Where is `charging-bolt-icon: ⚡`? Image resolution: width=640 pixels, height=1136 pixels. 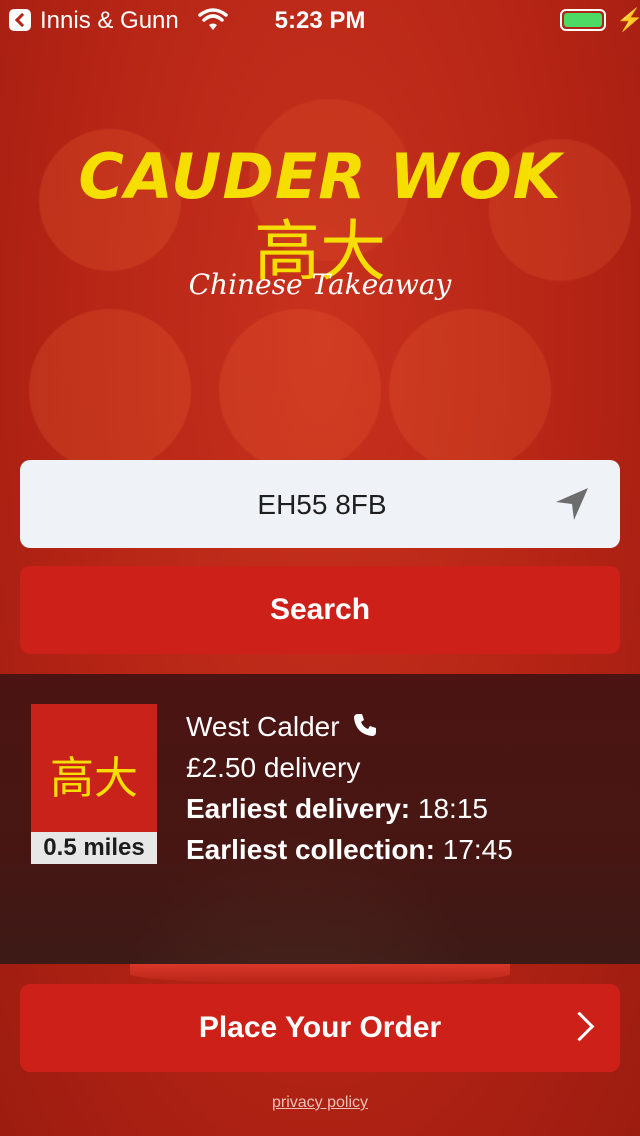
charging-bolt-icon: ⚡ is located at coordinates (628, 19).